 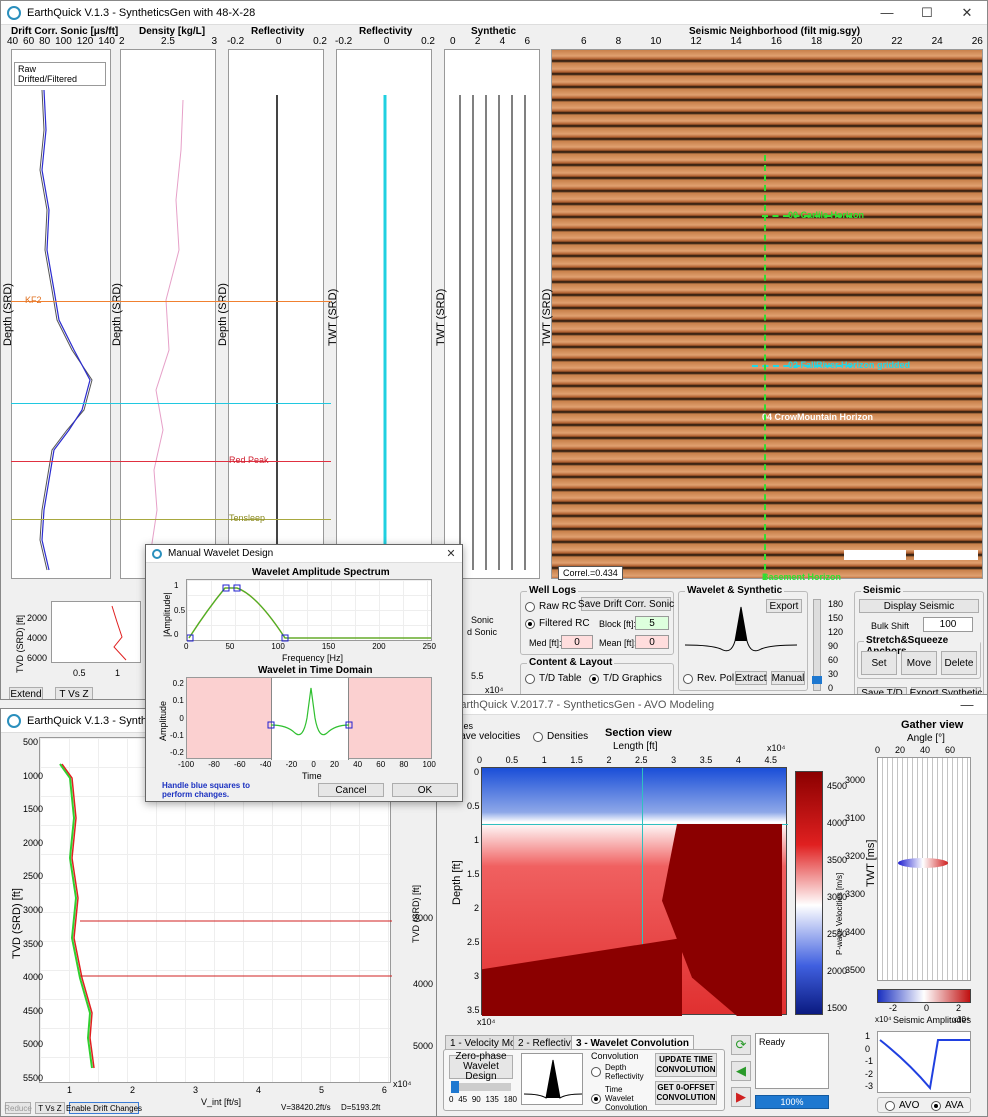 I want to click on tick: 3.5, so click(x=706, y=760).